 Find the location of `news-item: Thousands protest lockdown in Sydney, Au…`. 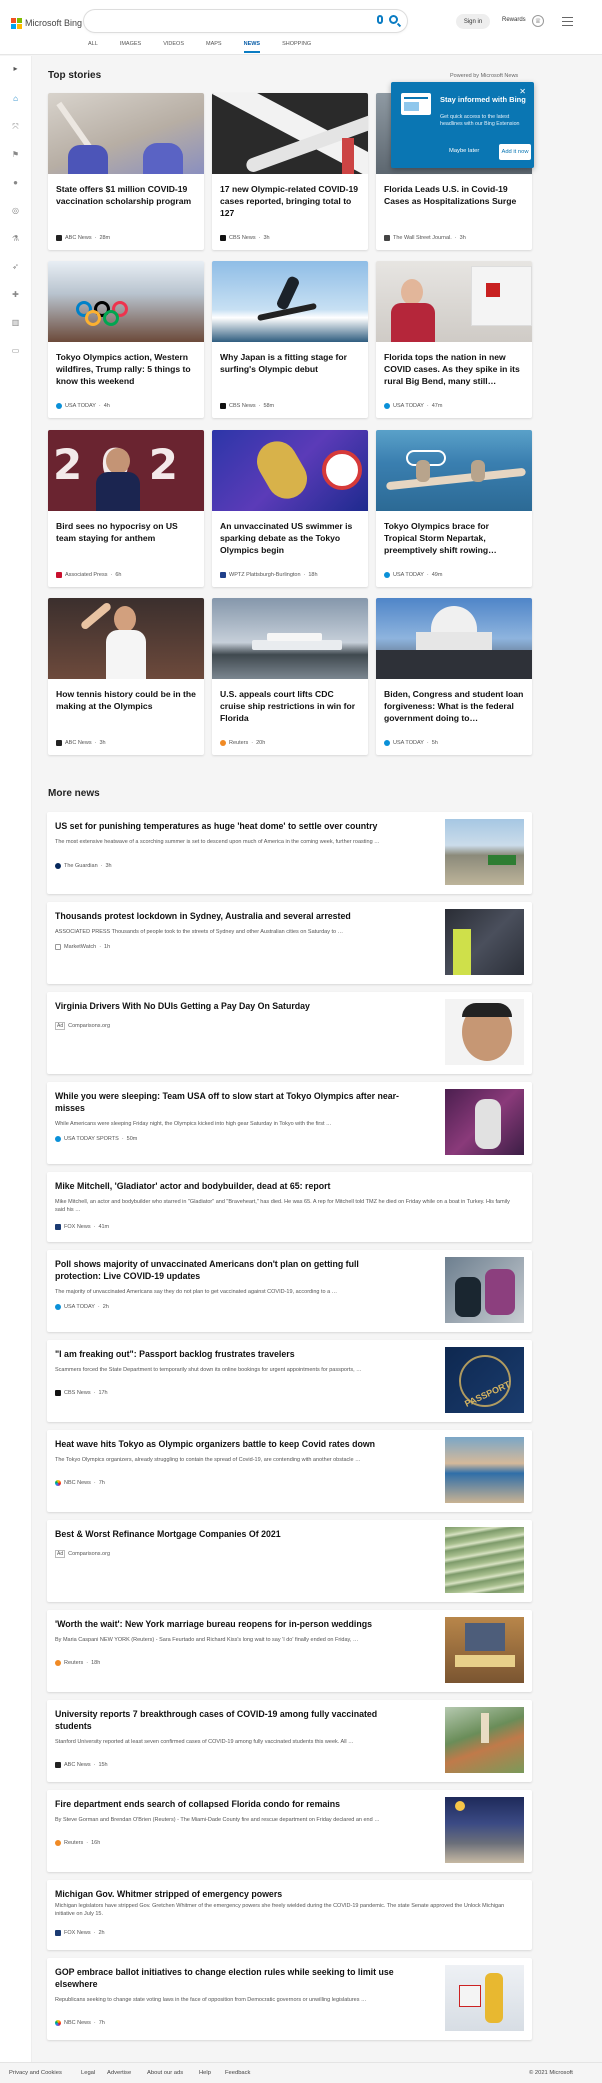

news-item: Thousands protest lockdown in Sydney, Au… is located at coordinates (289, 943).